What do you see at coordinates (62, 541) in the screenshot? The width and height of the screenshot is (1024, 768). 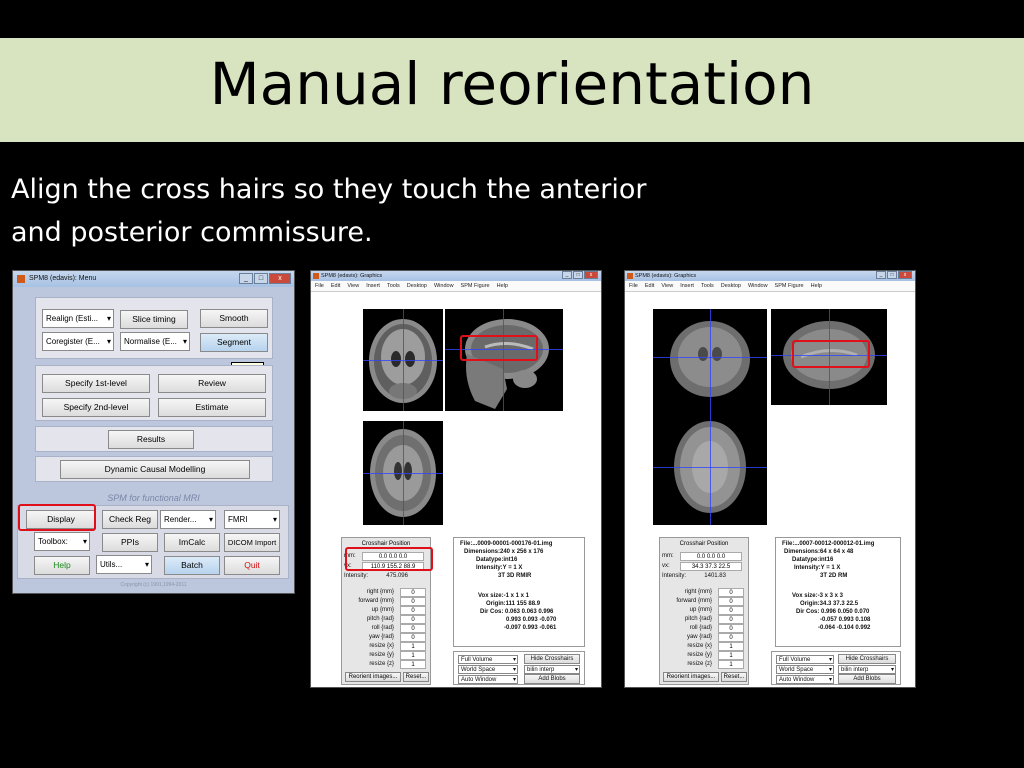 I see `toolbox-select: Toolbox:` at bounding box center [62, 541].